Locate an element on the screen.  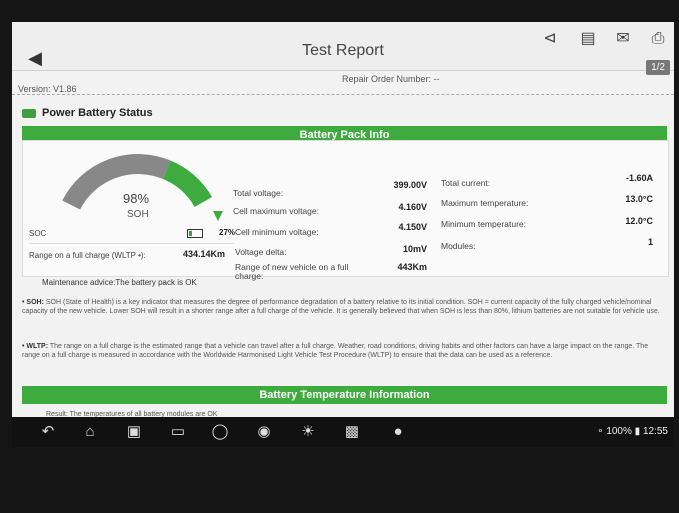
max-temp-value: 13.0°C is located at coordinates (639, 199).